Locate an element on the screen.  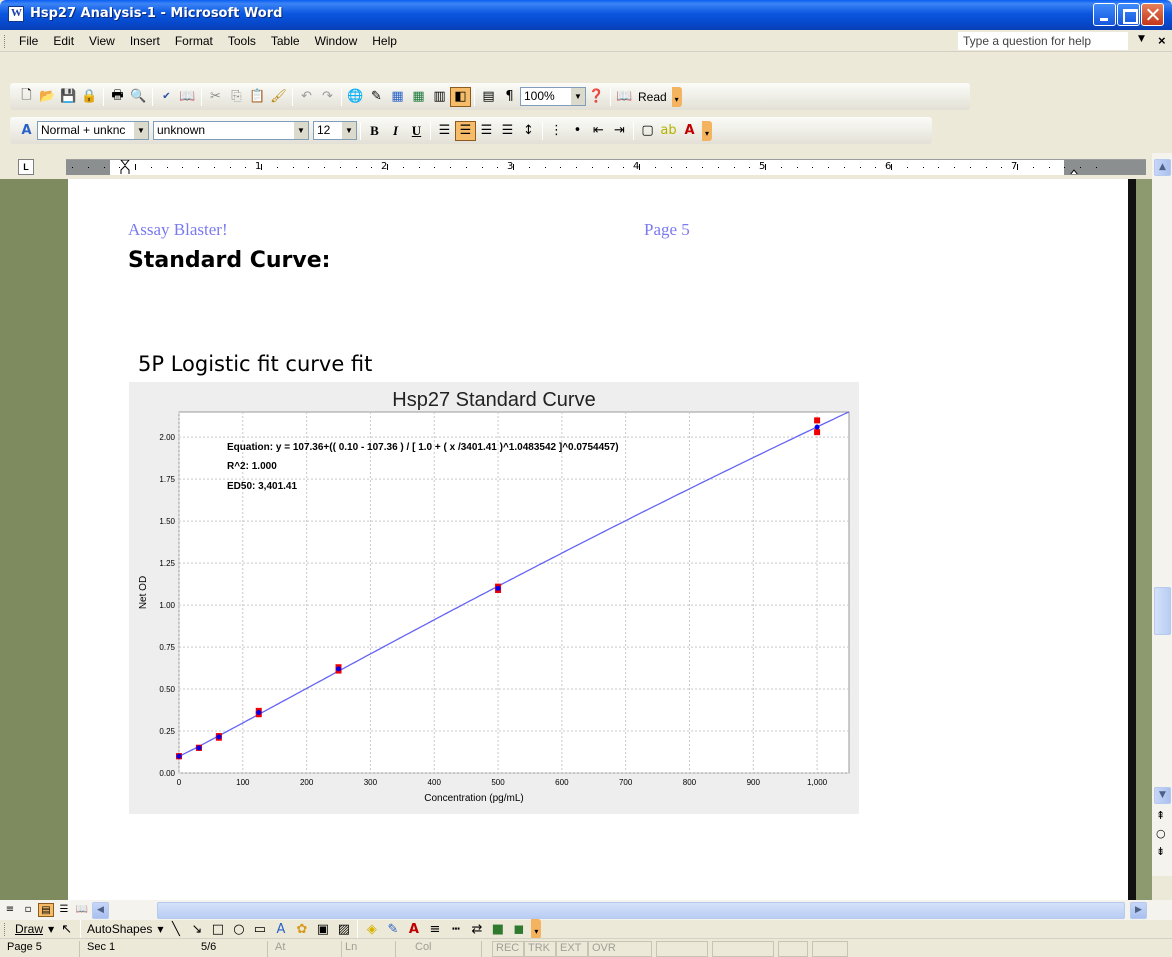
style-dropdown-icon: ▼ is located at coordinates (141, 130).